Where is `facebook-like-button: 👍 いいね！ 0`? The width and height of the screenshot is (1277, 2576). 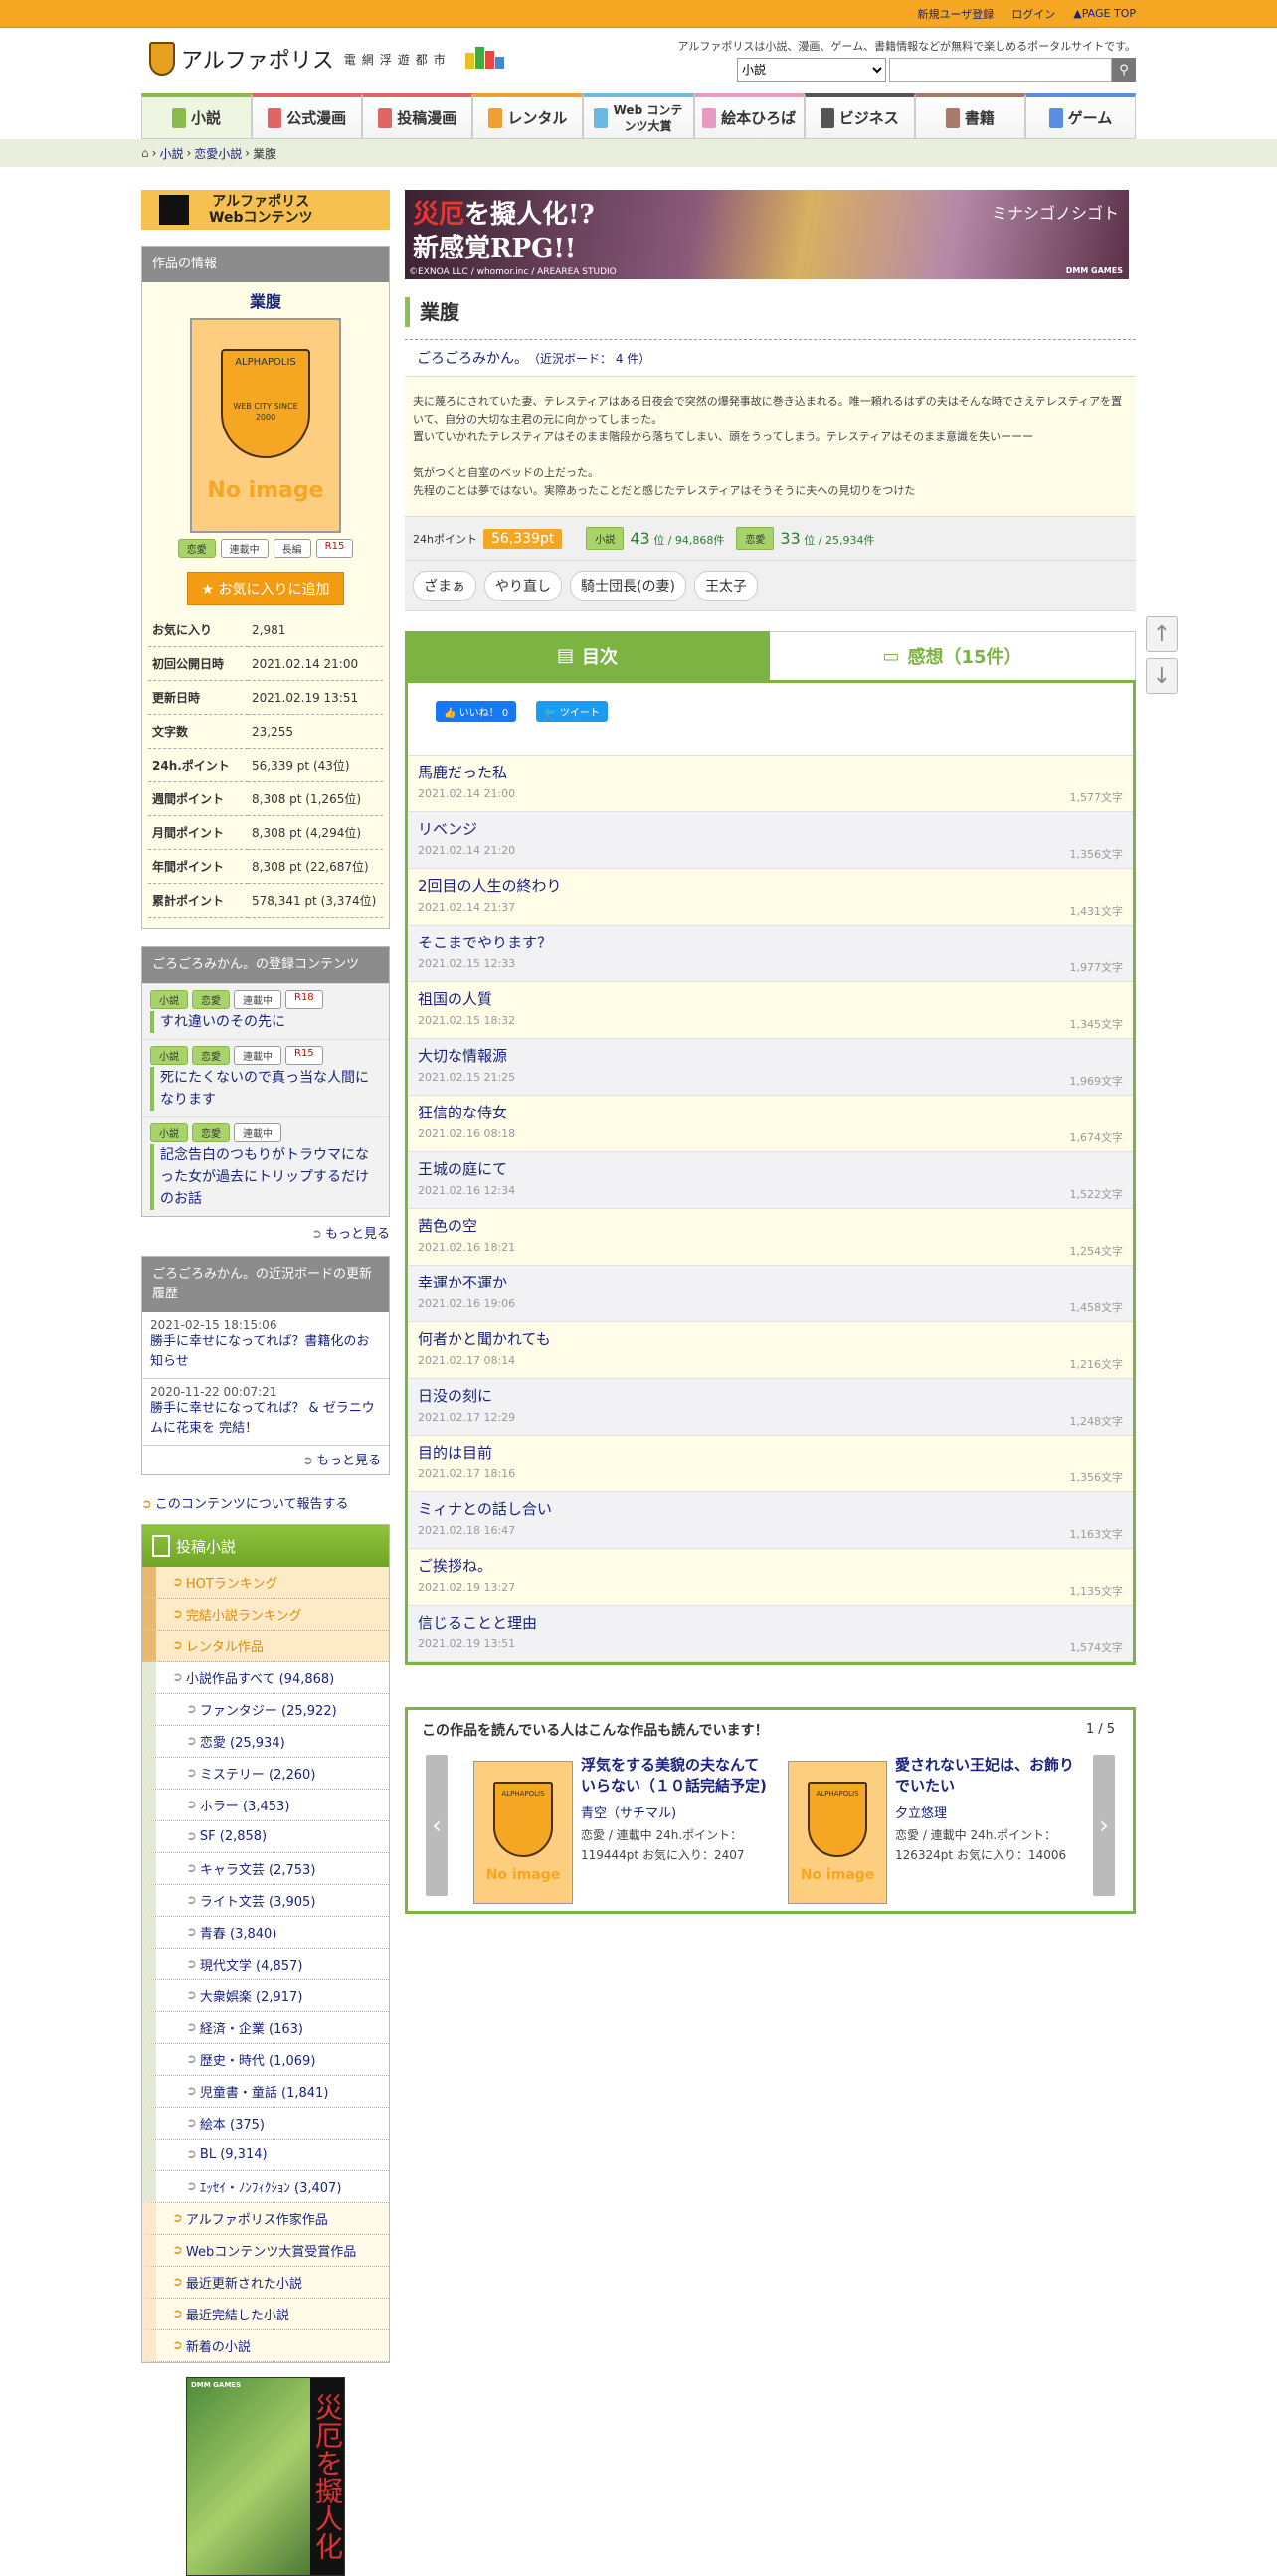
facebook-like-button: 👍 いいね！ 0 is located at coordinates (476, 711).